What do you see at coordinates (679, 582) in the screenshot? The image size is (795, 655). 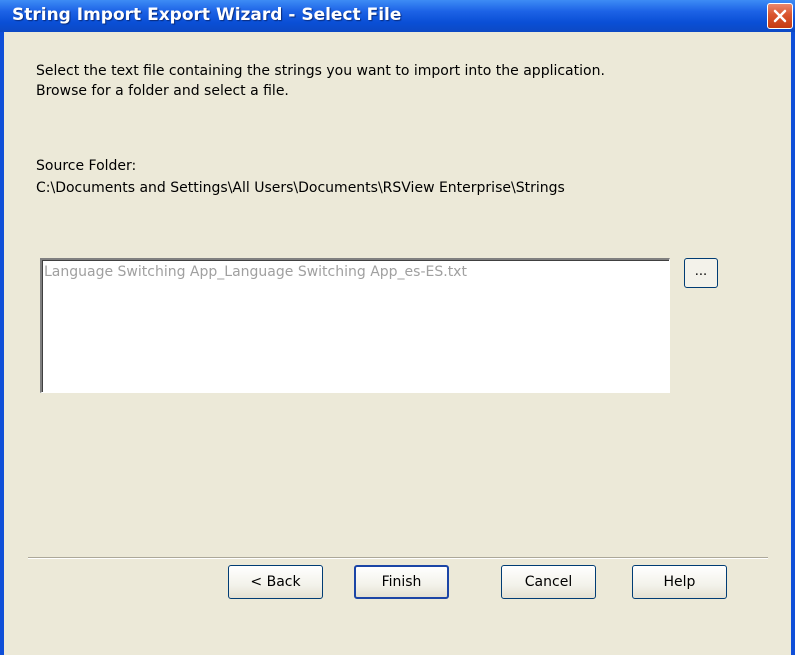 I see `help-button: Help` at bounding box center [679, 582].